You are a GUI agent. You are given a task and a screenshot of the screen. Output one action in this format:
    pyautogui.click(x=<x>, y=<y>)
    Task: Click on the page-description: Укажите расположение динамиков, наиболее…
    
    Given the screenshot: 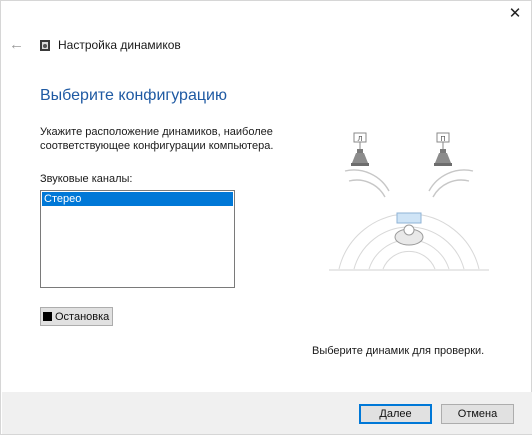 What is the action you would take?
    pyautogui.click(x=157, y=139)
    